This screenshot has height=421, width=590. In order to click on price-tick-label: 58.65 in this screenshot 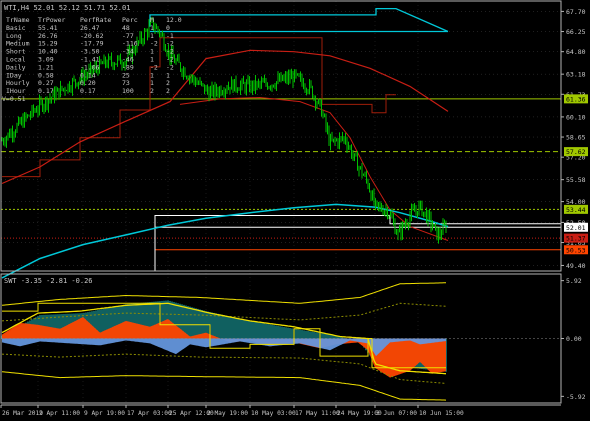, I will do `click(576, 138)`.